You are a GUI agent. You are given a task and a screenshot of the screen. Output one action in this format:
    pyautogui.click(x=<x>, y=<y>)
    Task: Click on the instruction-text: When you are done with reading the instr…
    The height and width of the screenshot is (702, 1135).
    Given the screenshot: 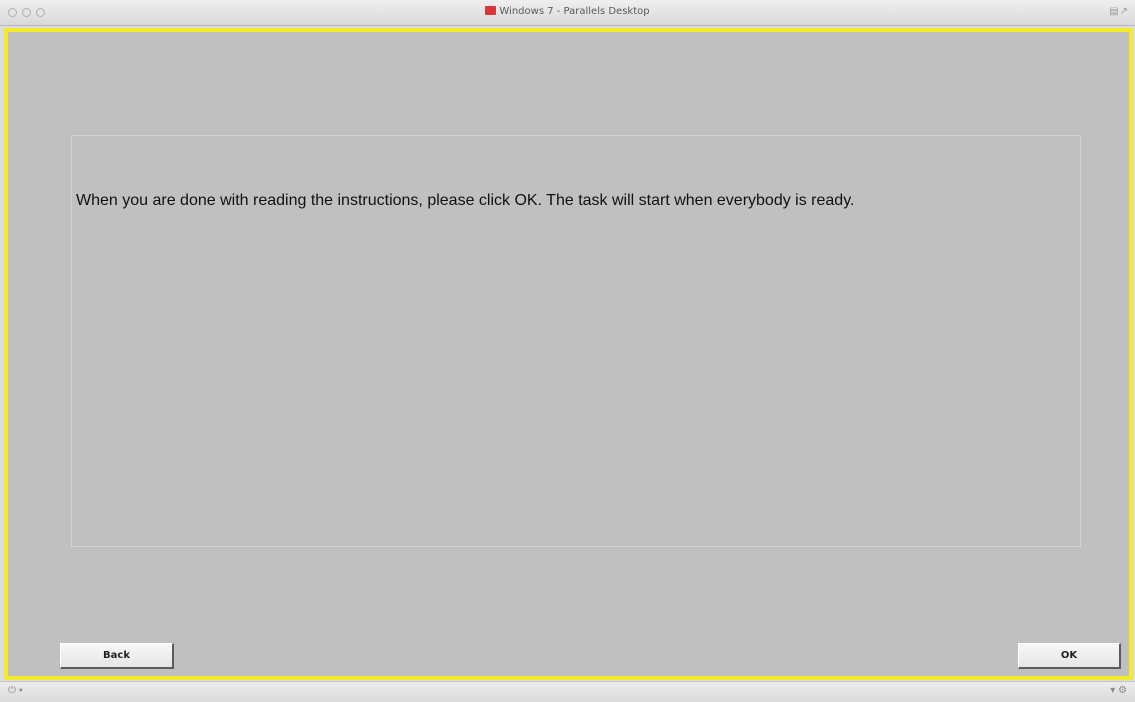 What is the action you would take?
    pyautogui.click(x=465, y=200)
    